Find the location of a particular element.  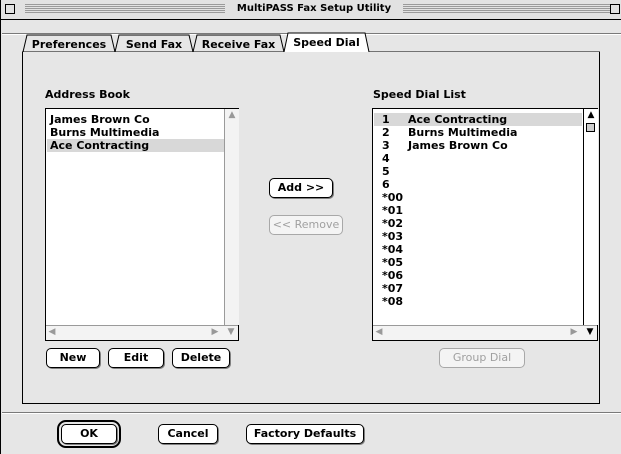

speed-dial-number: *04 is located at coordinates (393, 249).